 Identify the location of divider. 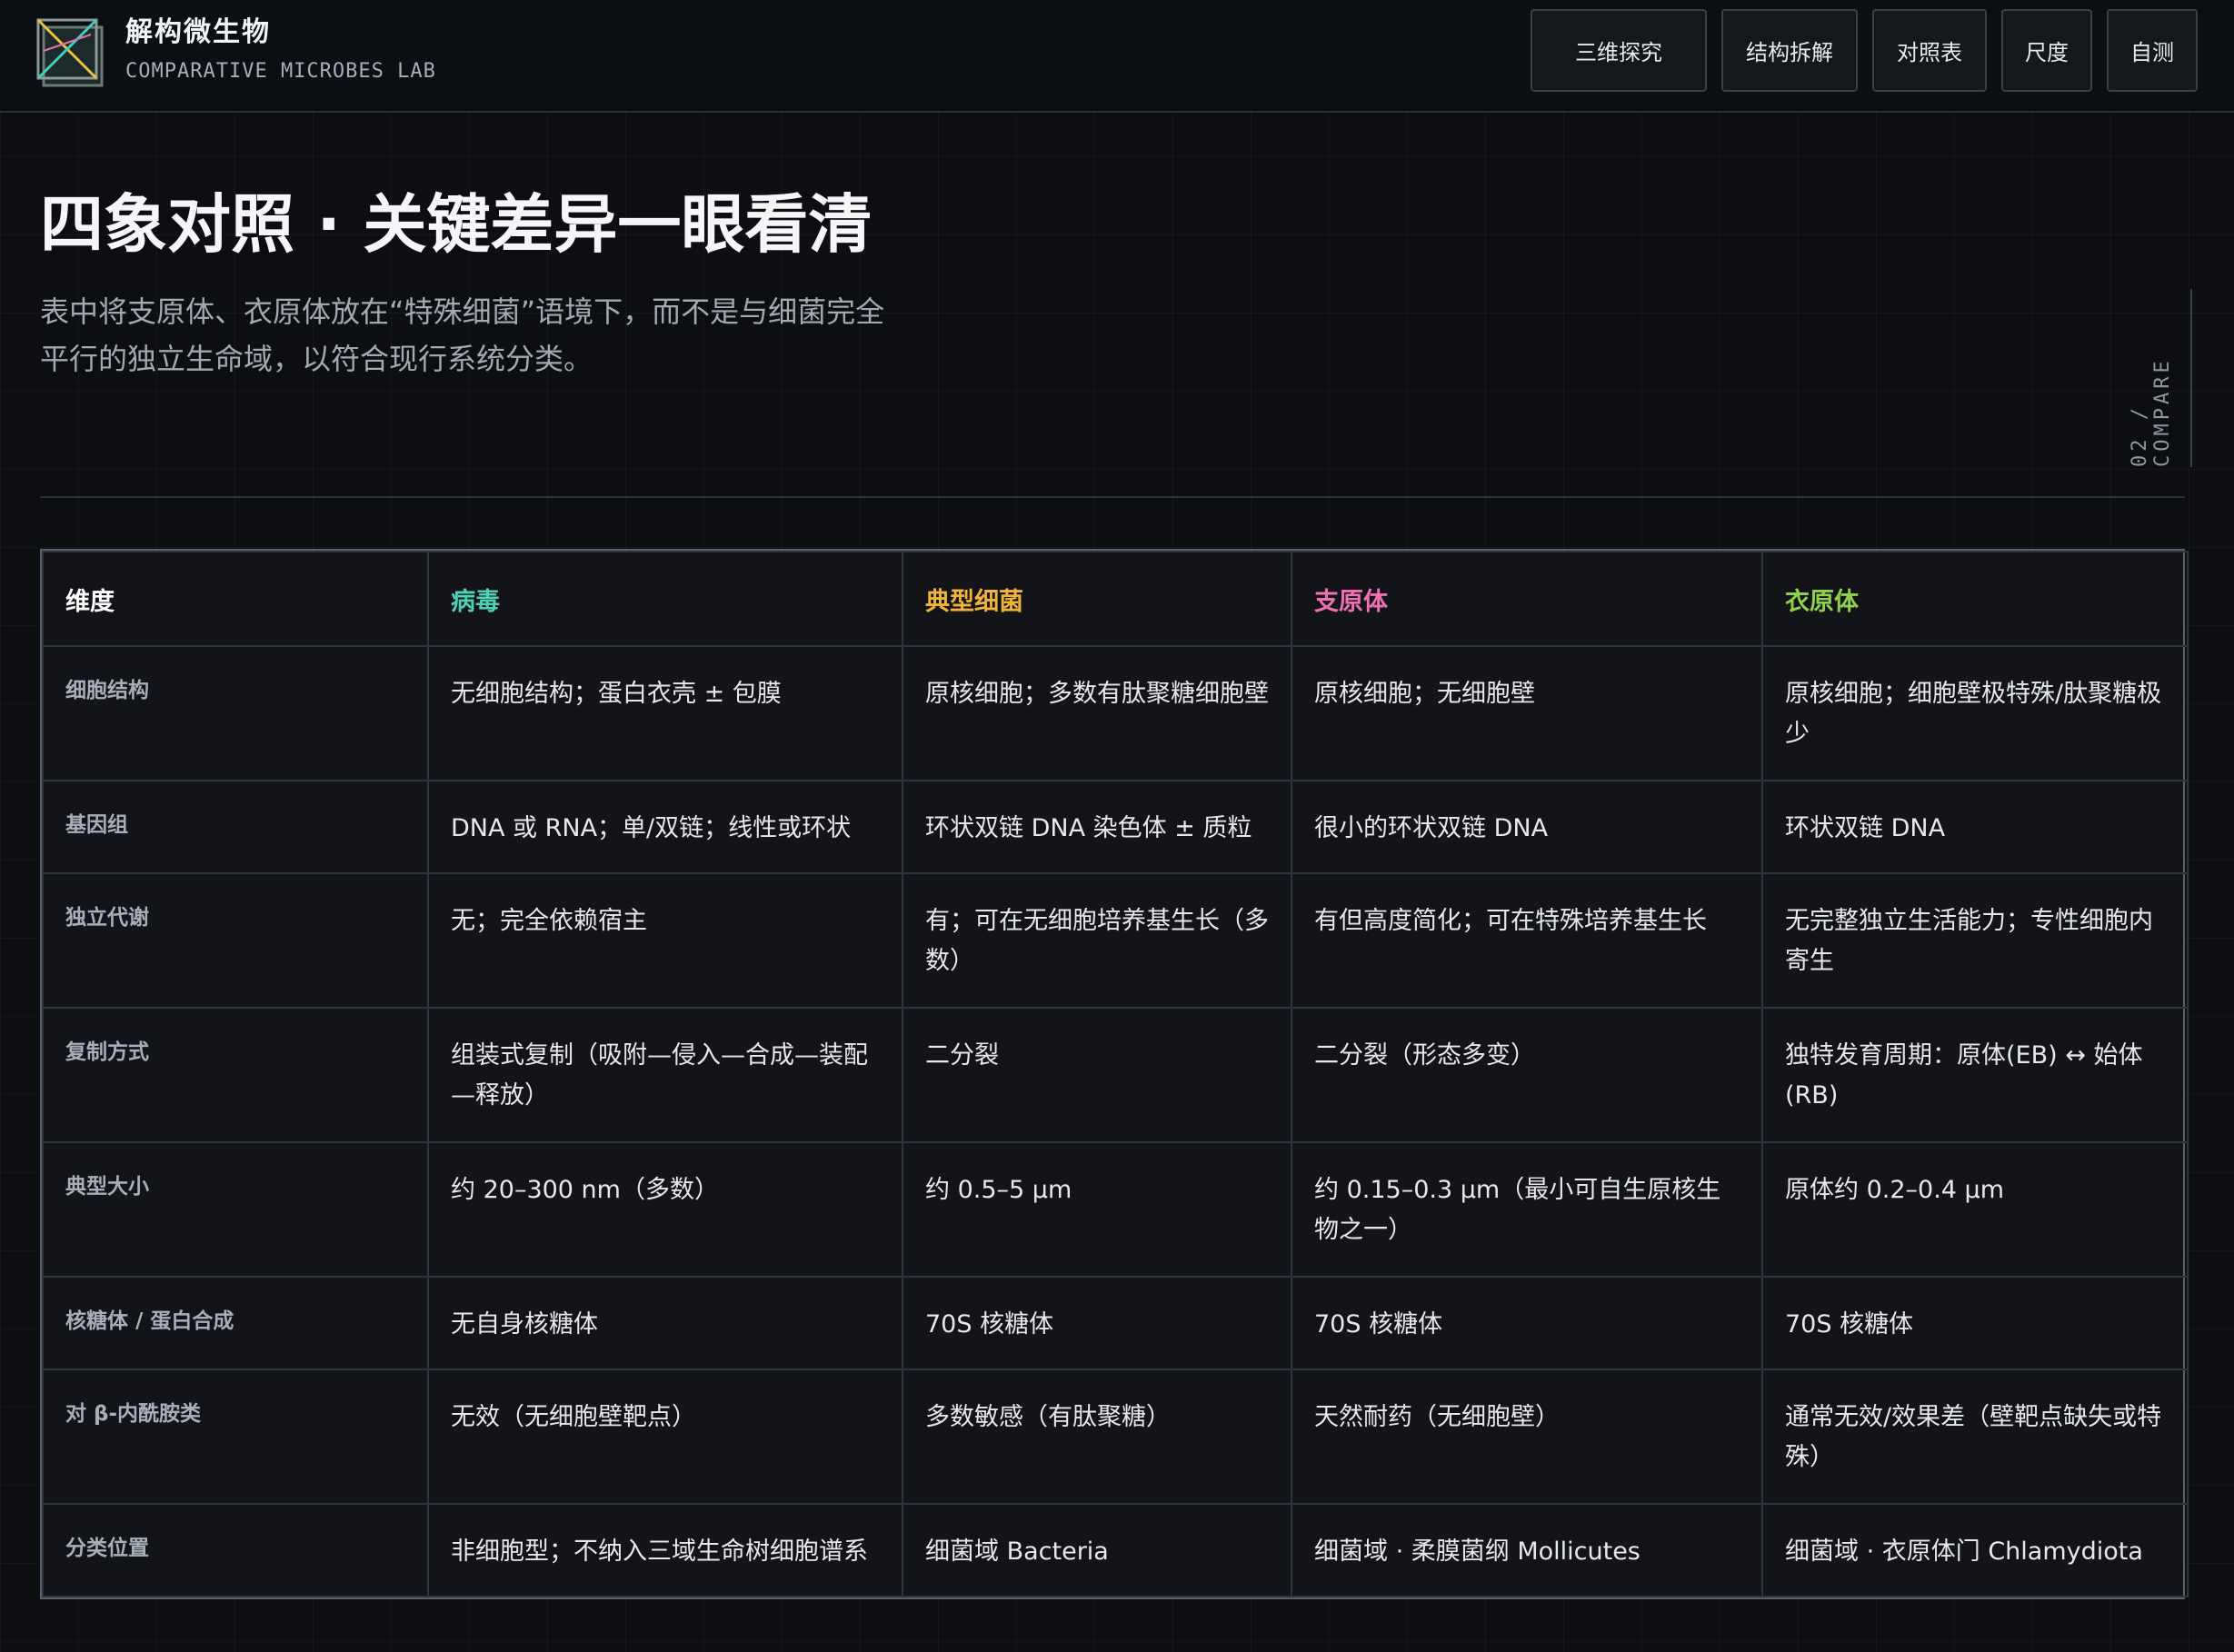
(1112, 497).